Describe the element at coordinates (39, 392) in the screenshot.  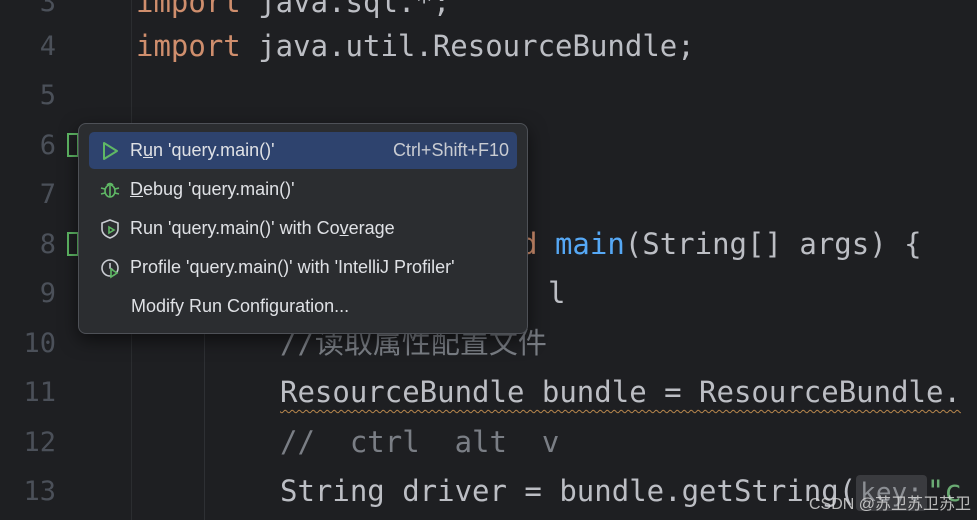
I see `line-number: 11` at that location.